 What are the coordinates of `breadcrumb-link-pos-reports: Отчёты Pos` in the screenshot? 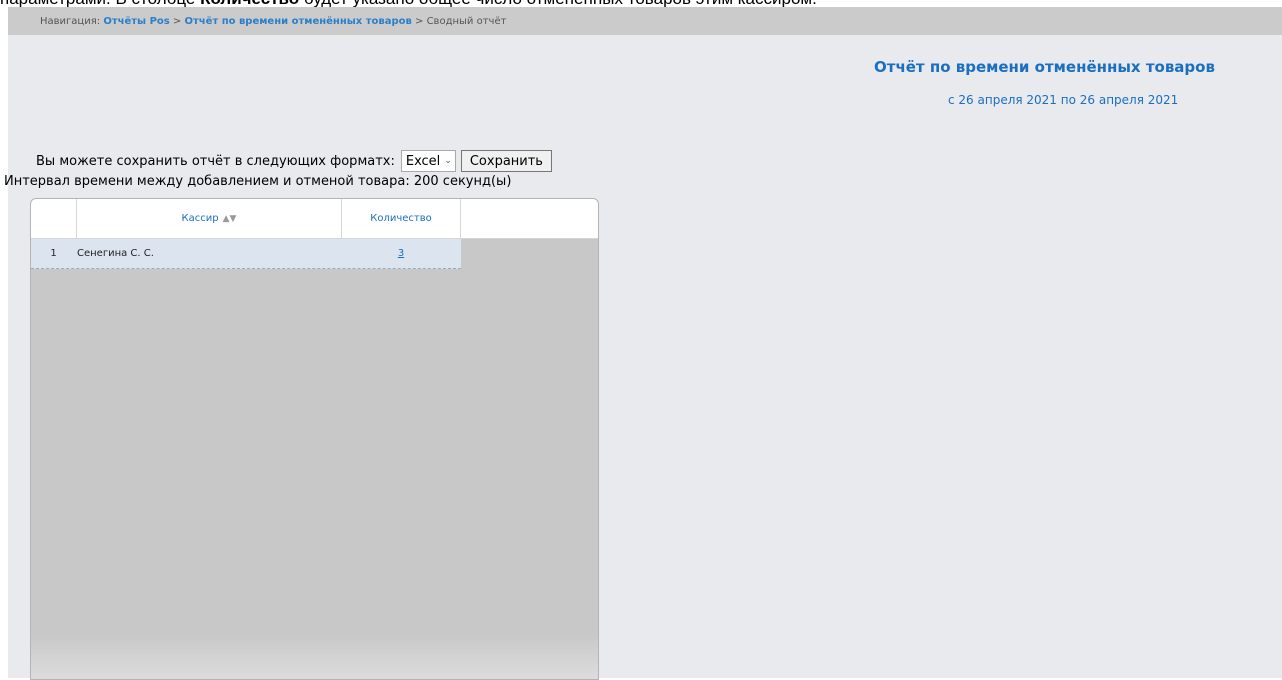 It's located at (136, 21).